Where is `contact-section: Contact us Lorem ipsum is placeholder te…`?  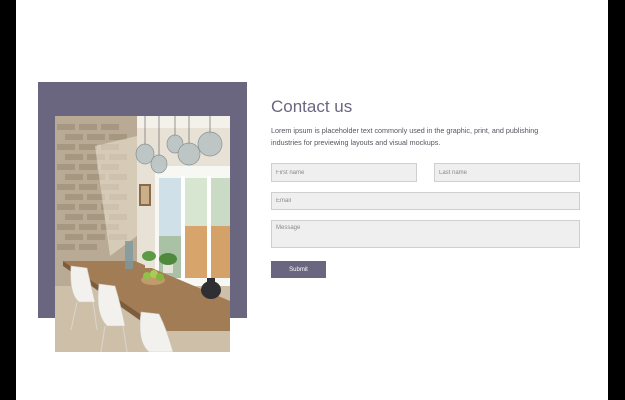 contact-section: Contact us Lorem ipsum is placeholder te… is located at coordinates (426, 122).